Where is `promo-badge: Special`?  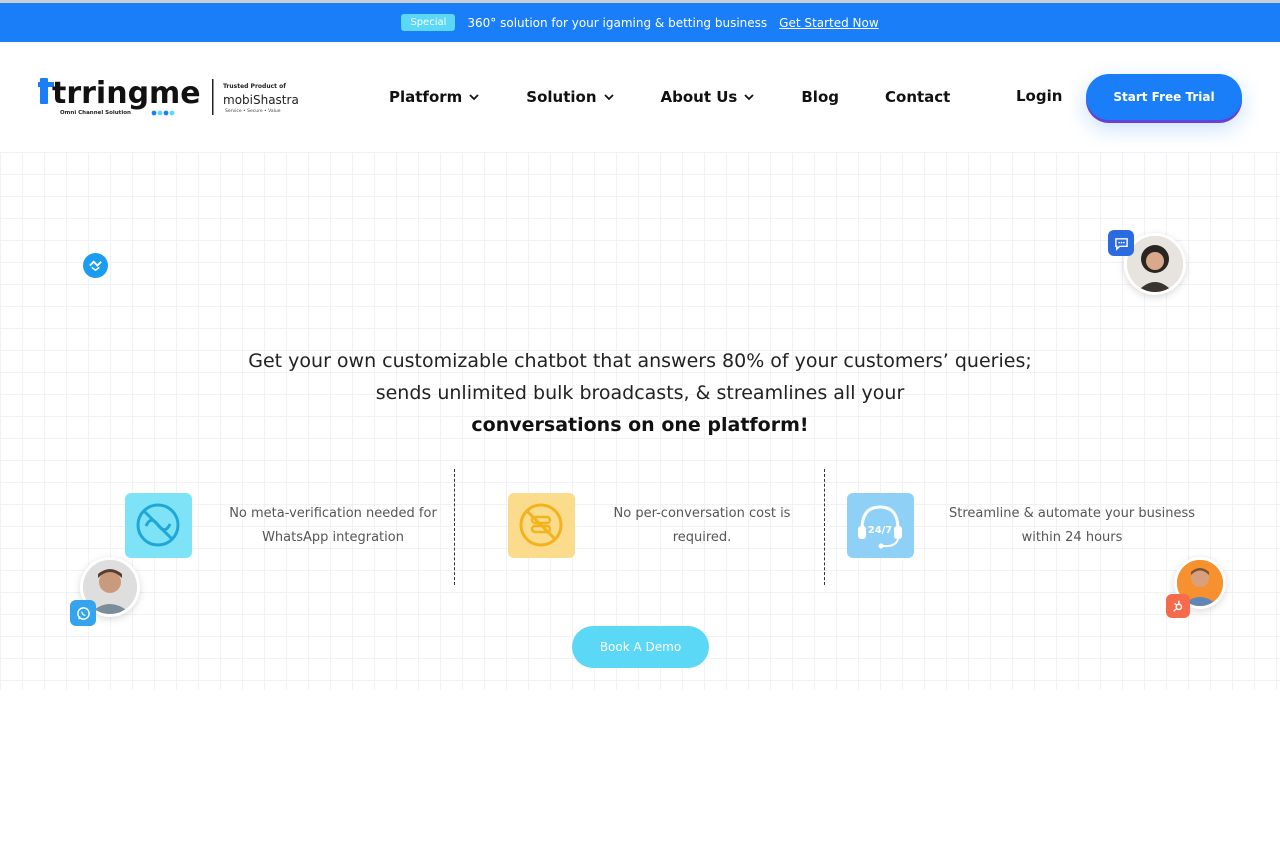
promo-badge: Special is located at coordinates (428, 22).